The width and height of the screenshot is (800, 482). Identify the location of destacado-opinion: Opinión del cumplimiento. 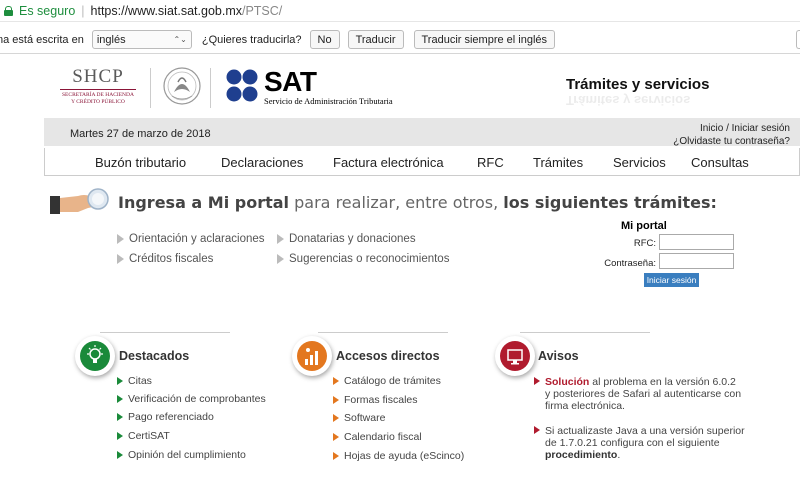
(181, 455).